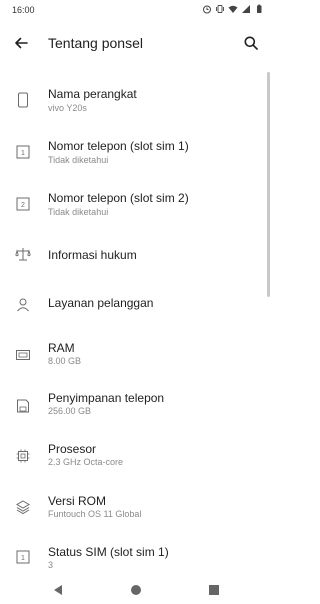  Describe the element at coordinates (23, 254) in the screenshot. I see `scale-icon` at that location.